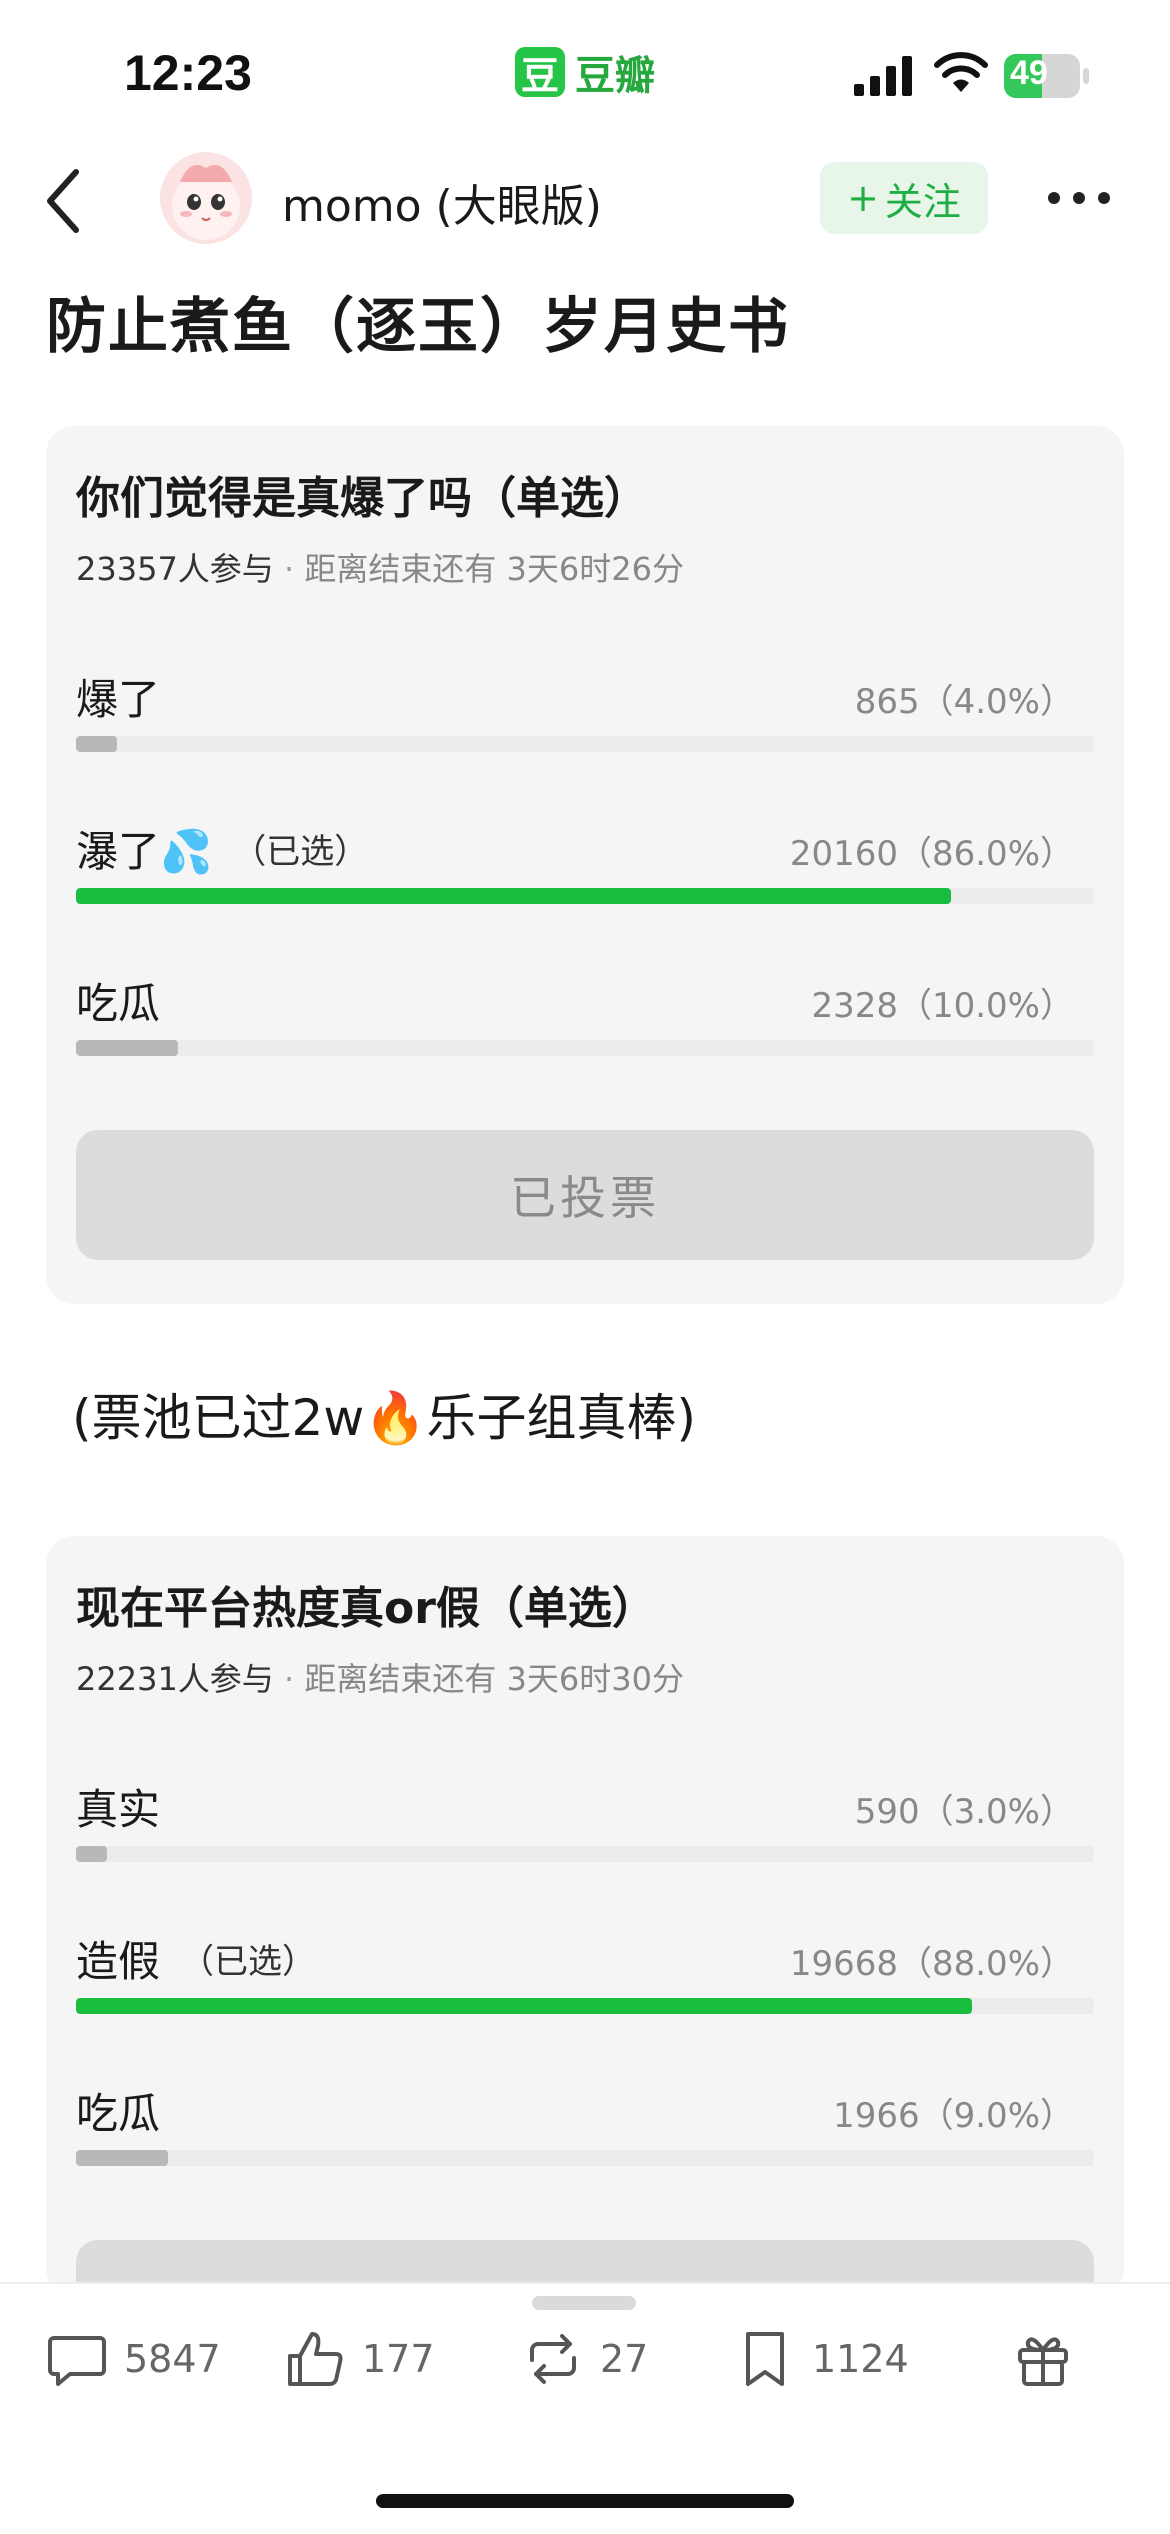 The image size is (1170, 2534). Describe the element at coordinates (922, 201) in the screenshot. I see `follow-label: 关注` at that location.